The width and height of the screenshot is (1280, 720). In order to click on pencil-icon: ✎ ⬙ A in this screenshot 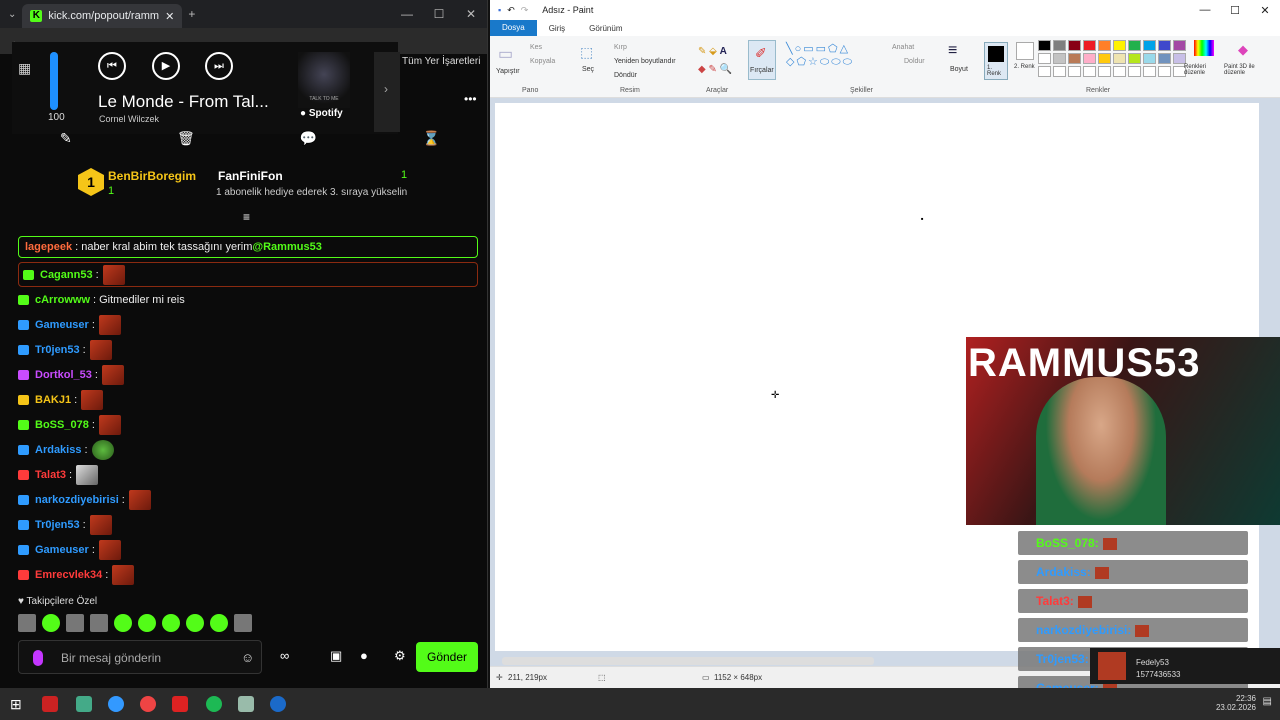, I will do `click(712, 51)`.